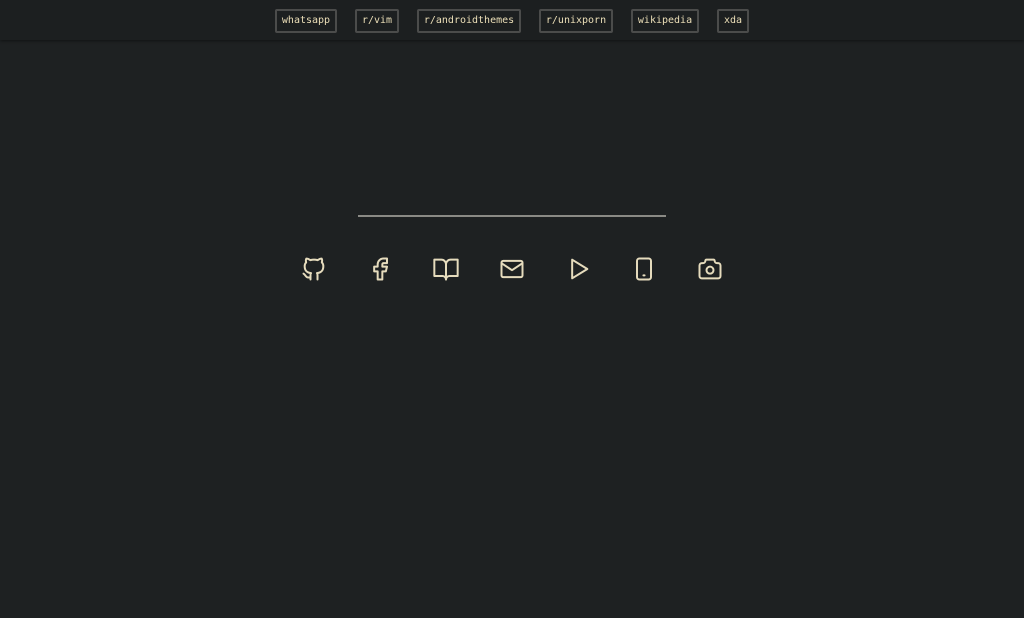 The width and height of the screenshot is (1024, 618). I want to click on link-xda: xda, so click(733, 21).